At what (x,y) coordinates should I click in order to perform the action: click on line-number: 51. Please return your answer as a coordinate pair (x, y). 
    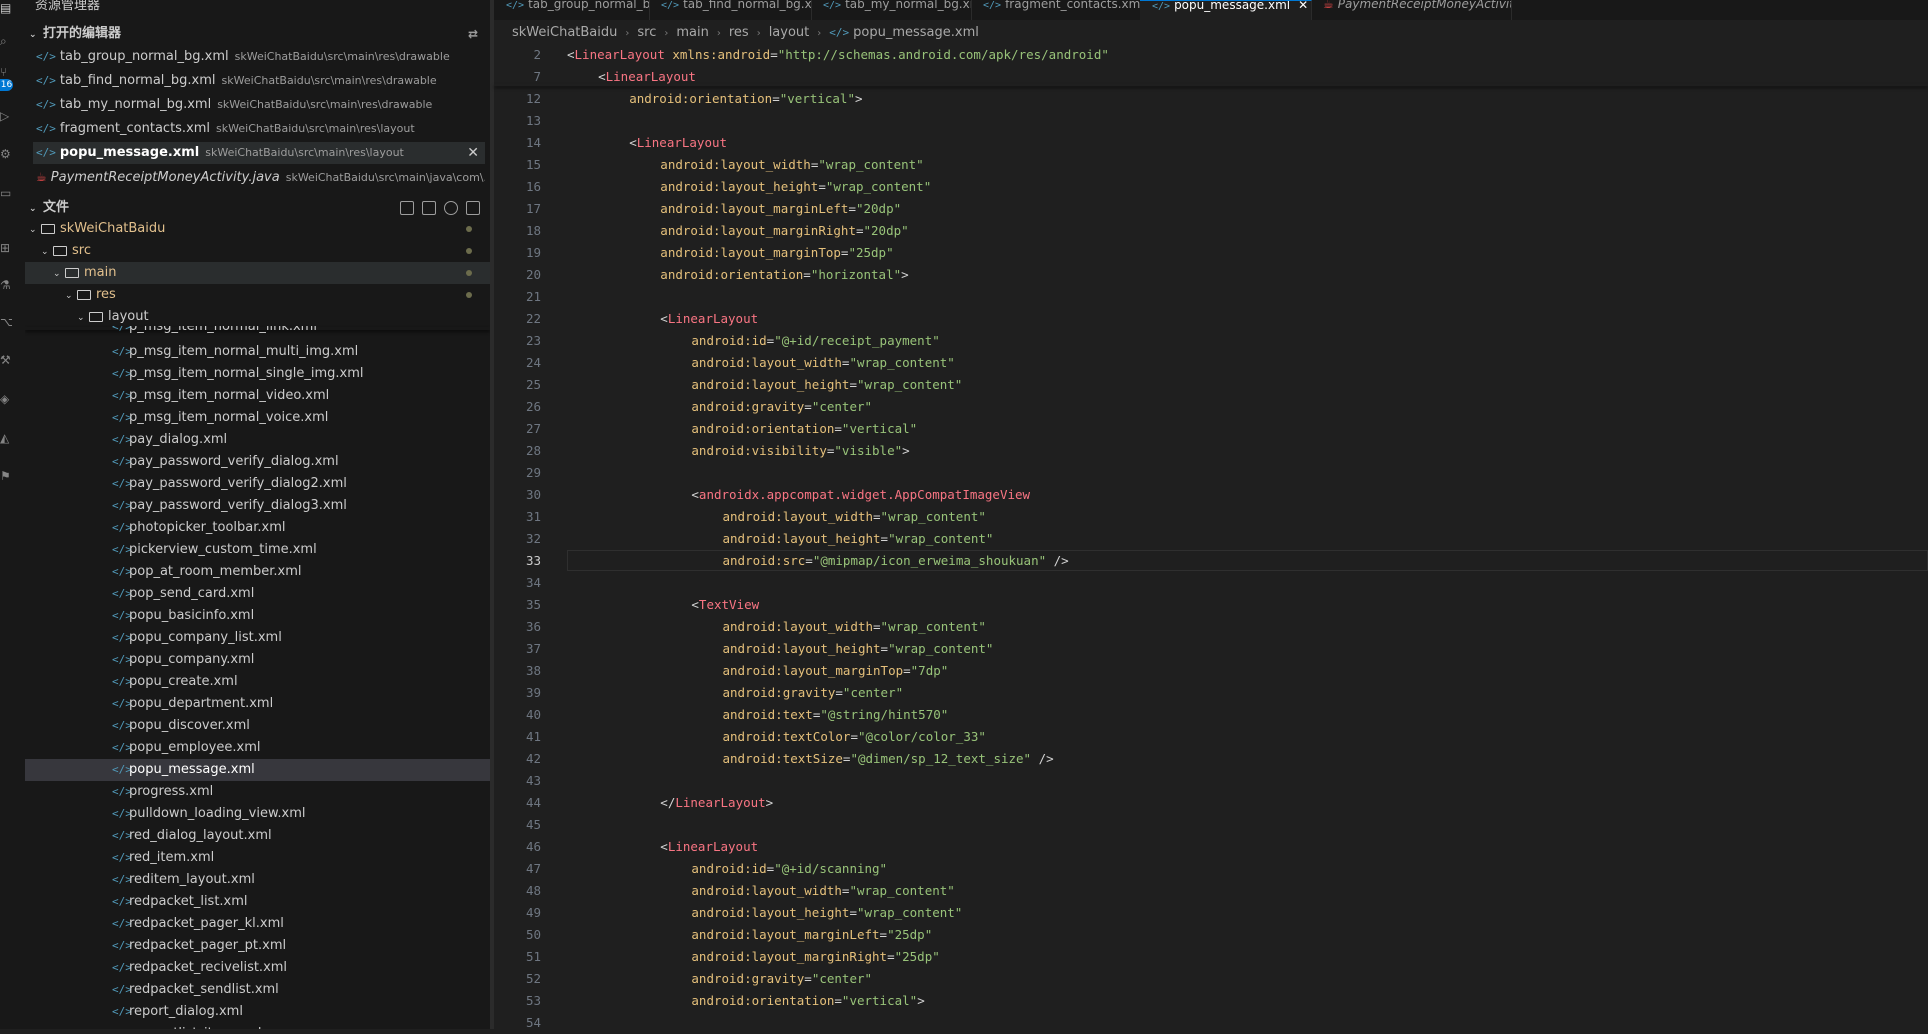
    Looking at the image, I should click on (533, 956).